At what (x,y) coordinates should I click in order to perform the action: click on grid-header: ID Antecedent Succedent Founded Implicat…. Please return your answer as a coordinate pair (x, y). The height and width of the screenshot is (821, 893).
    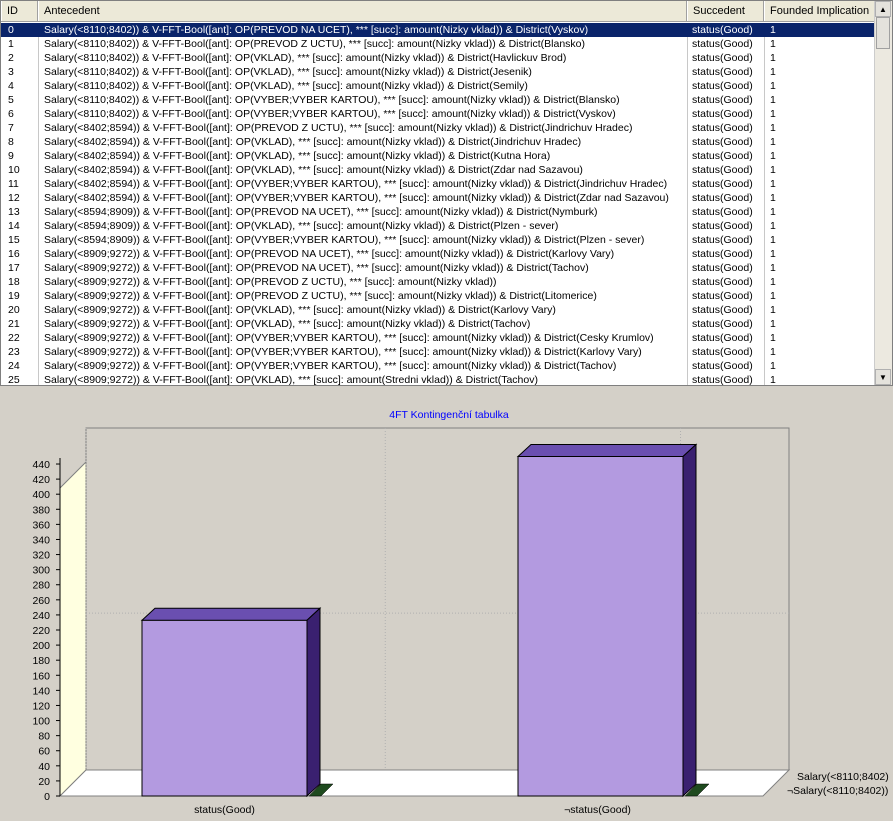
    Looking at the image, I should click on (438, 11).